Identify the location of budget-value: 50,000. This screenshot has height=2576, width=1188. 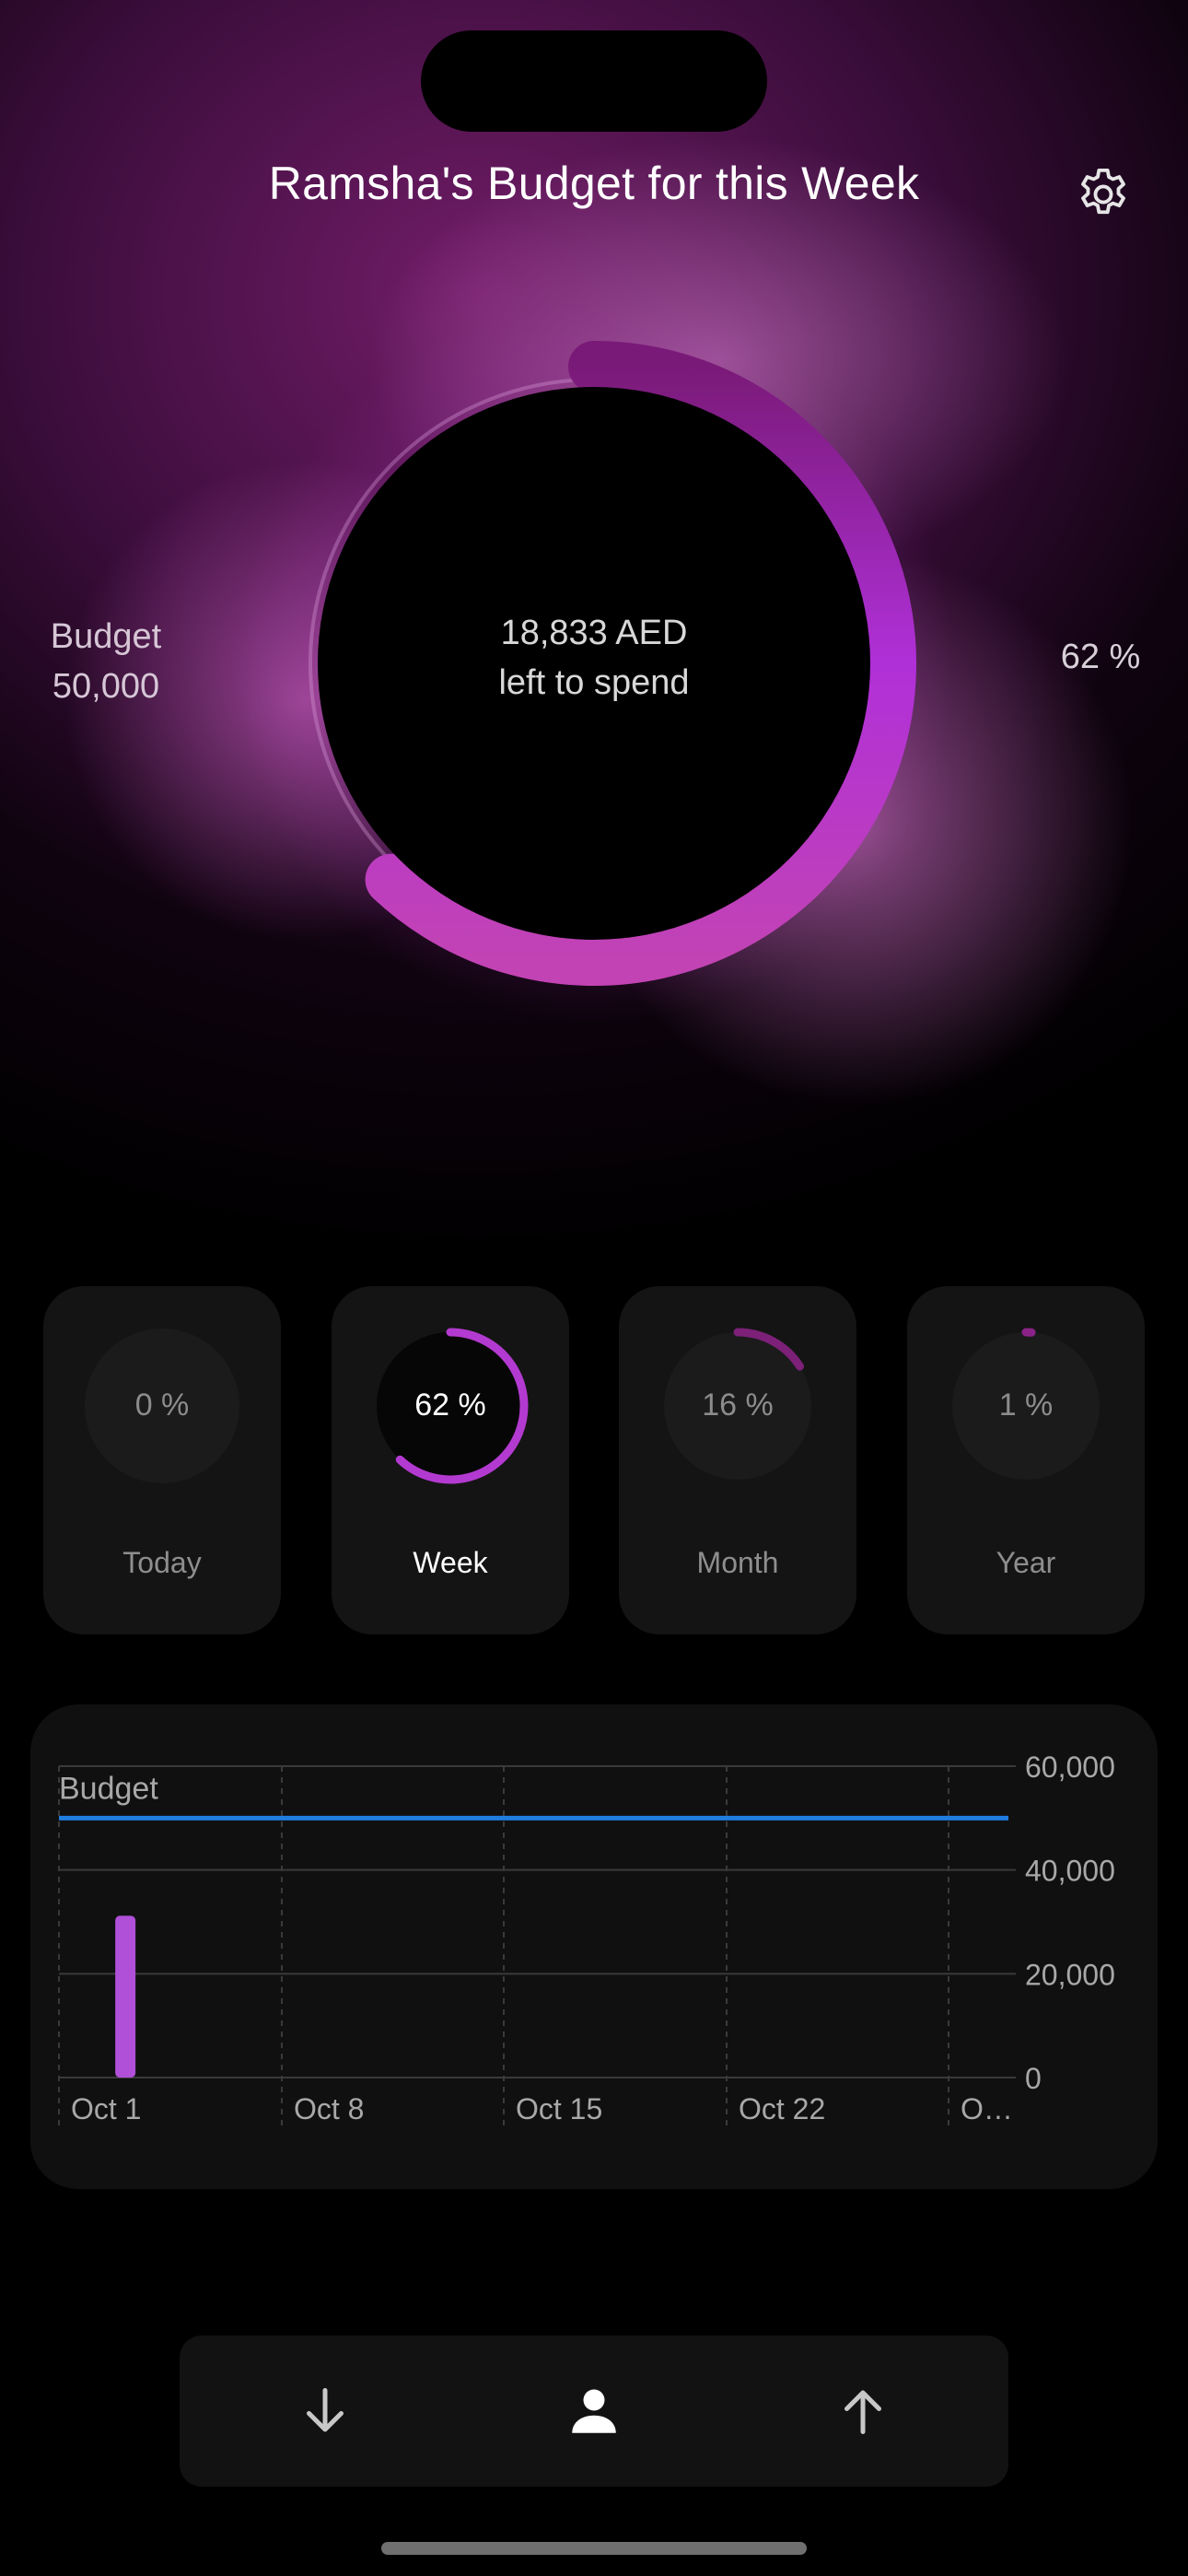
(106, 686).